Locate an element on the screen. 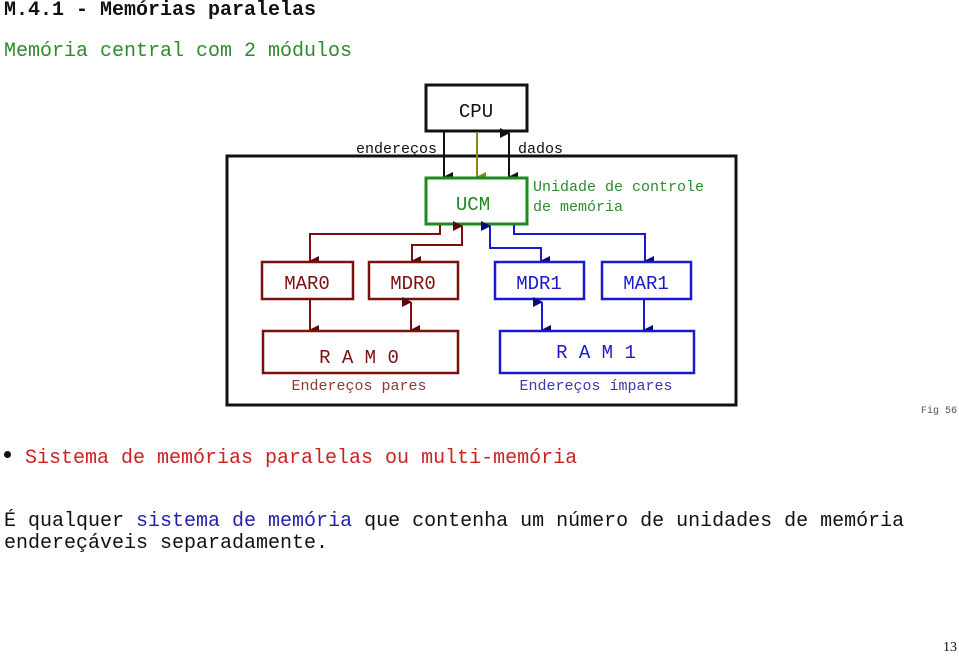 The width and height of the screenshot is (959, 657). ucm-to-mar1-arrow is located at coordinates (583, 245).